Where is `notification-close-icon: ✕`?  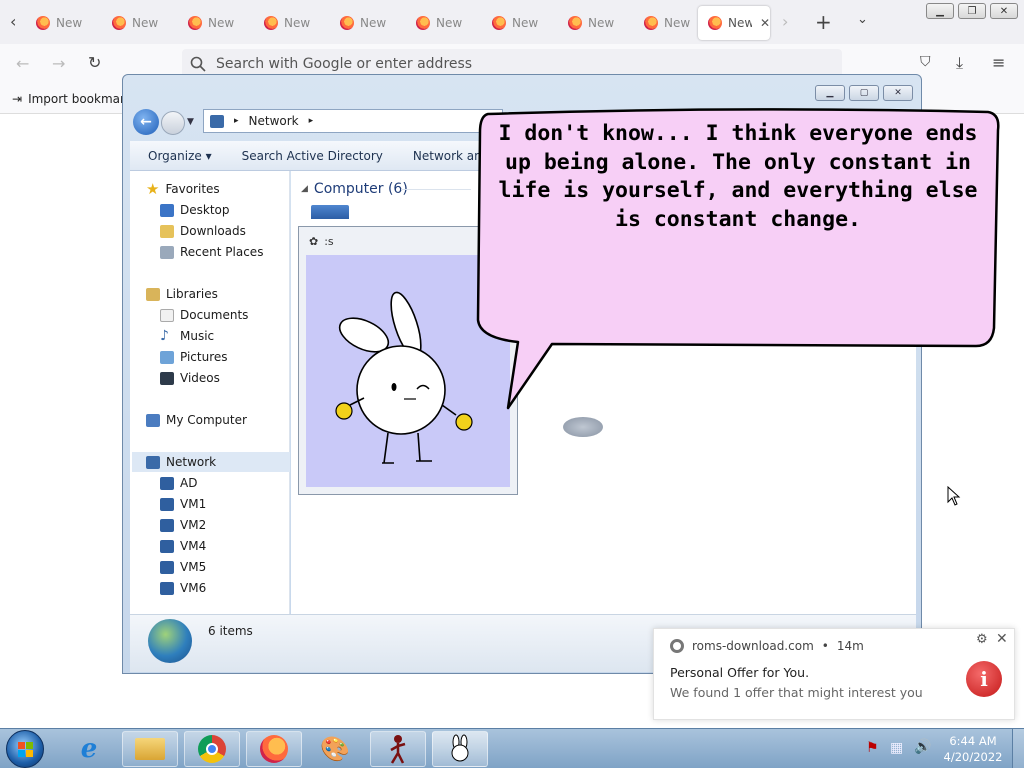 notification-close-icon: ✕ is located at coordinates (1002, 639).